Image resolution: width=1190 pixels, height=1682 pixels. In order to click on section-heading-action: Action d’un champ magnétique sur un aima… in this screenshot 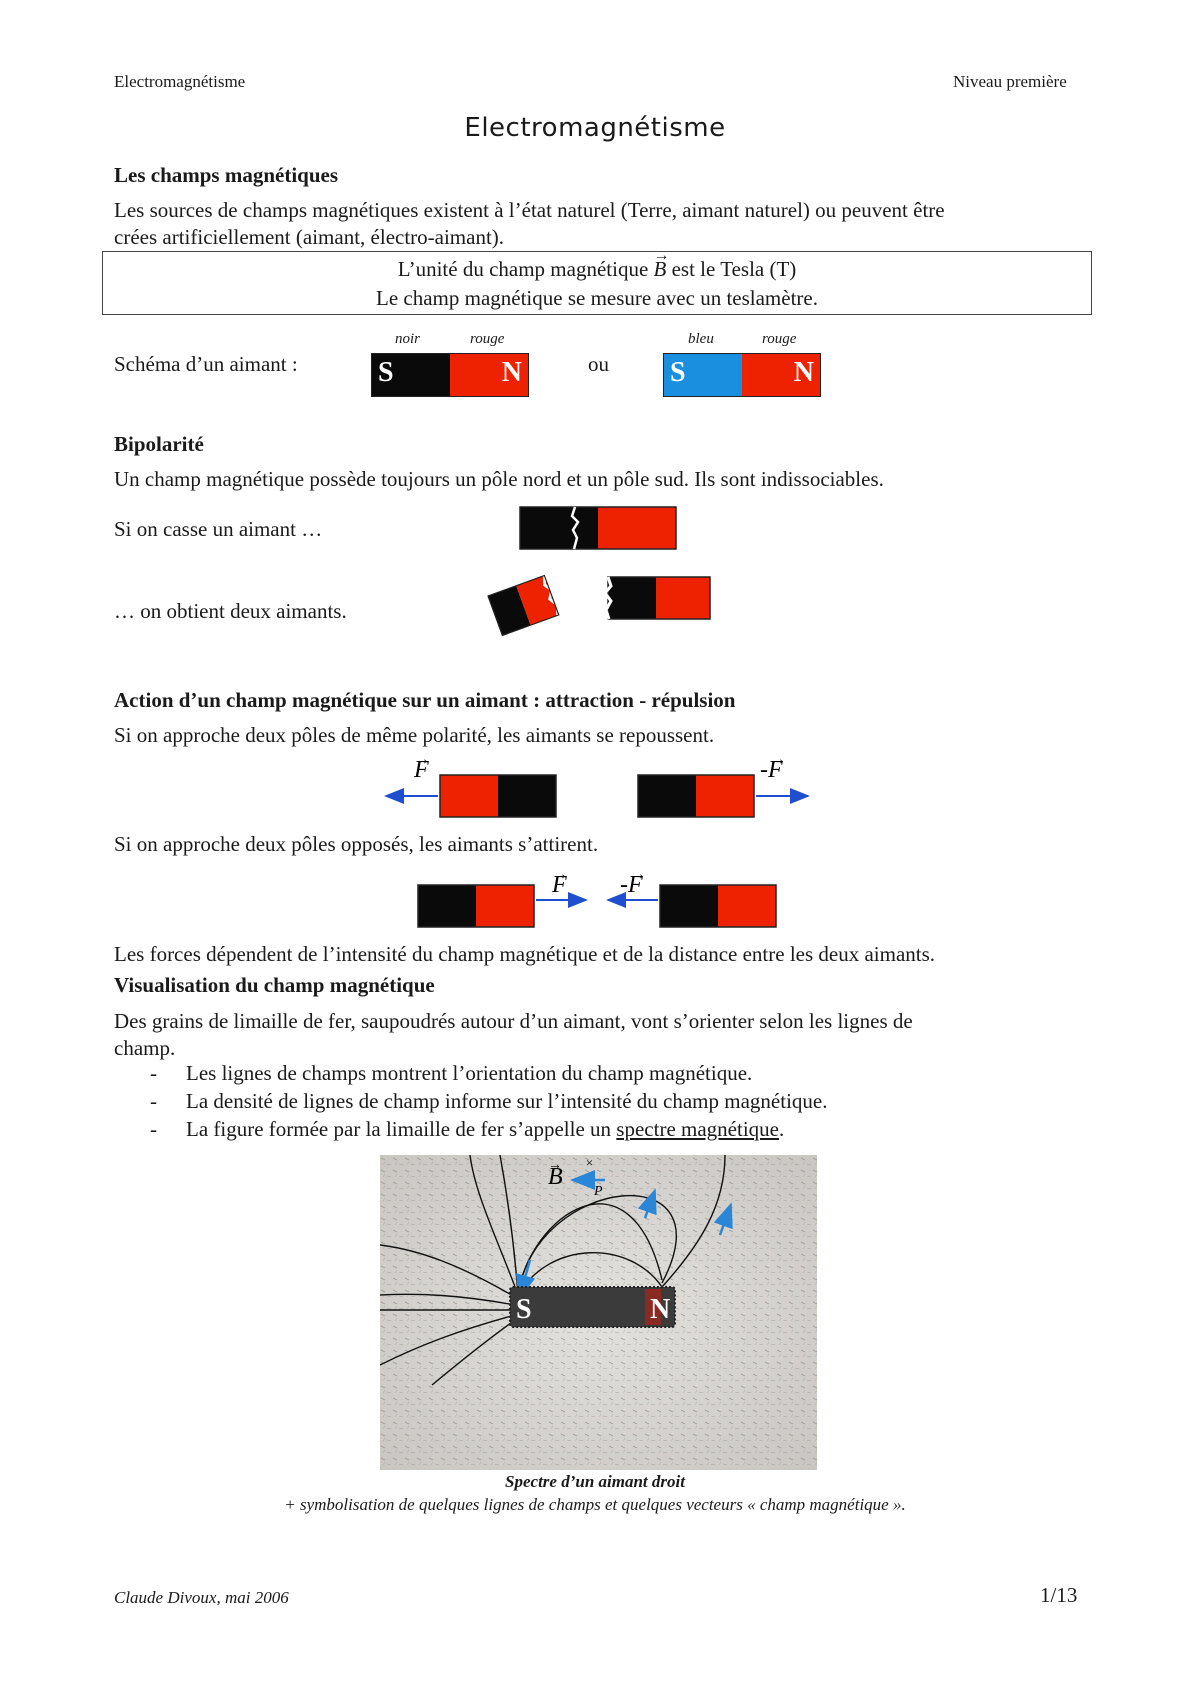, I will do `click(425, 700)`.